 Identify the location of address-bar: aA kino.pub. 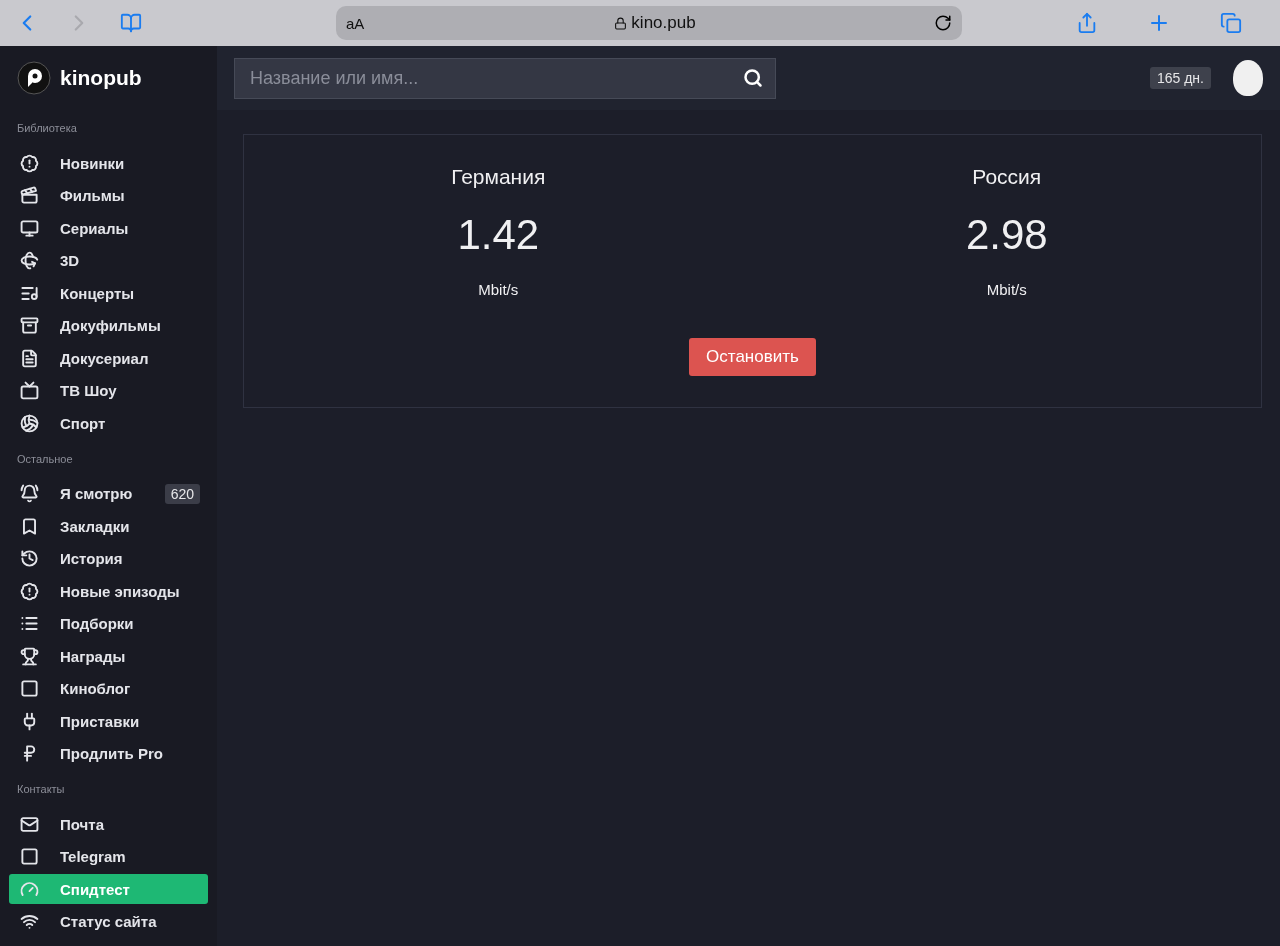
(649, 23).